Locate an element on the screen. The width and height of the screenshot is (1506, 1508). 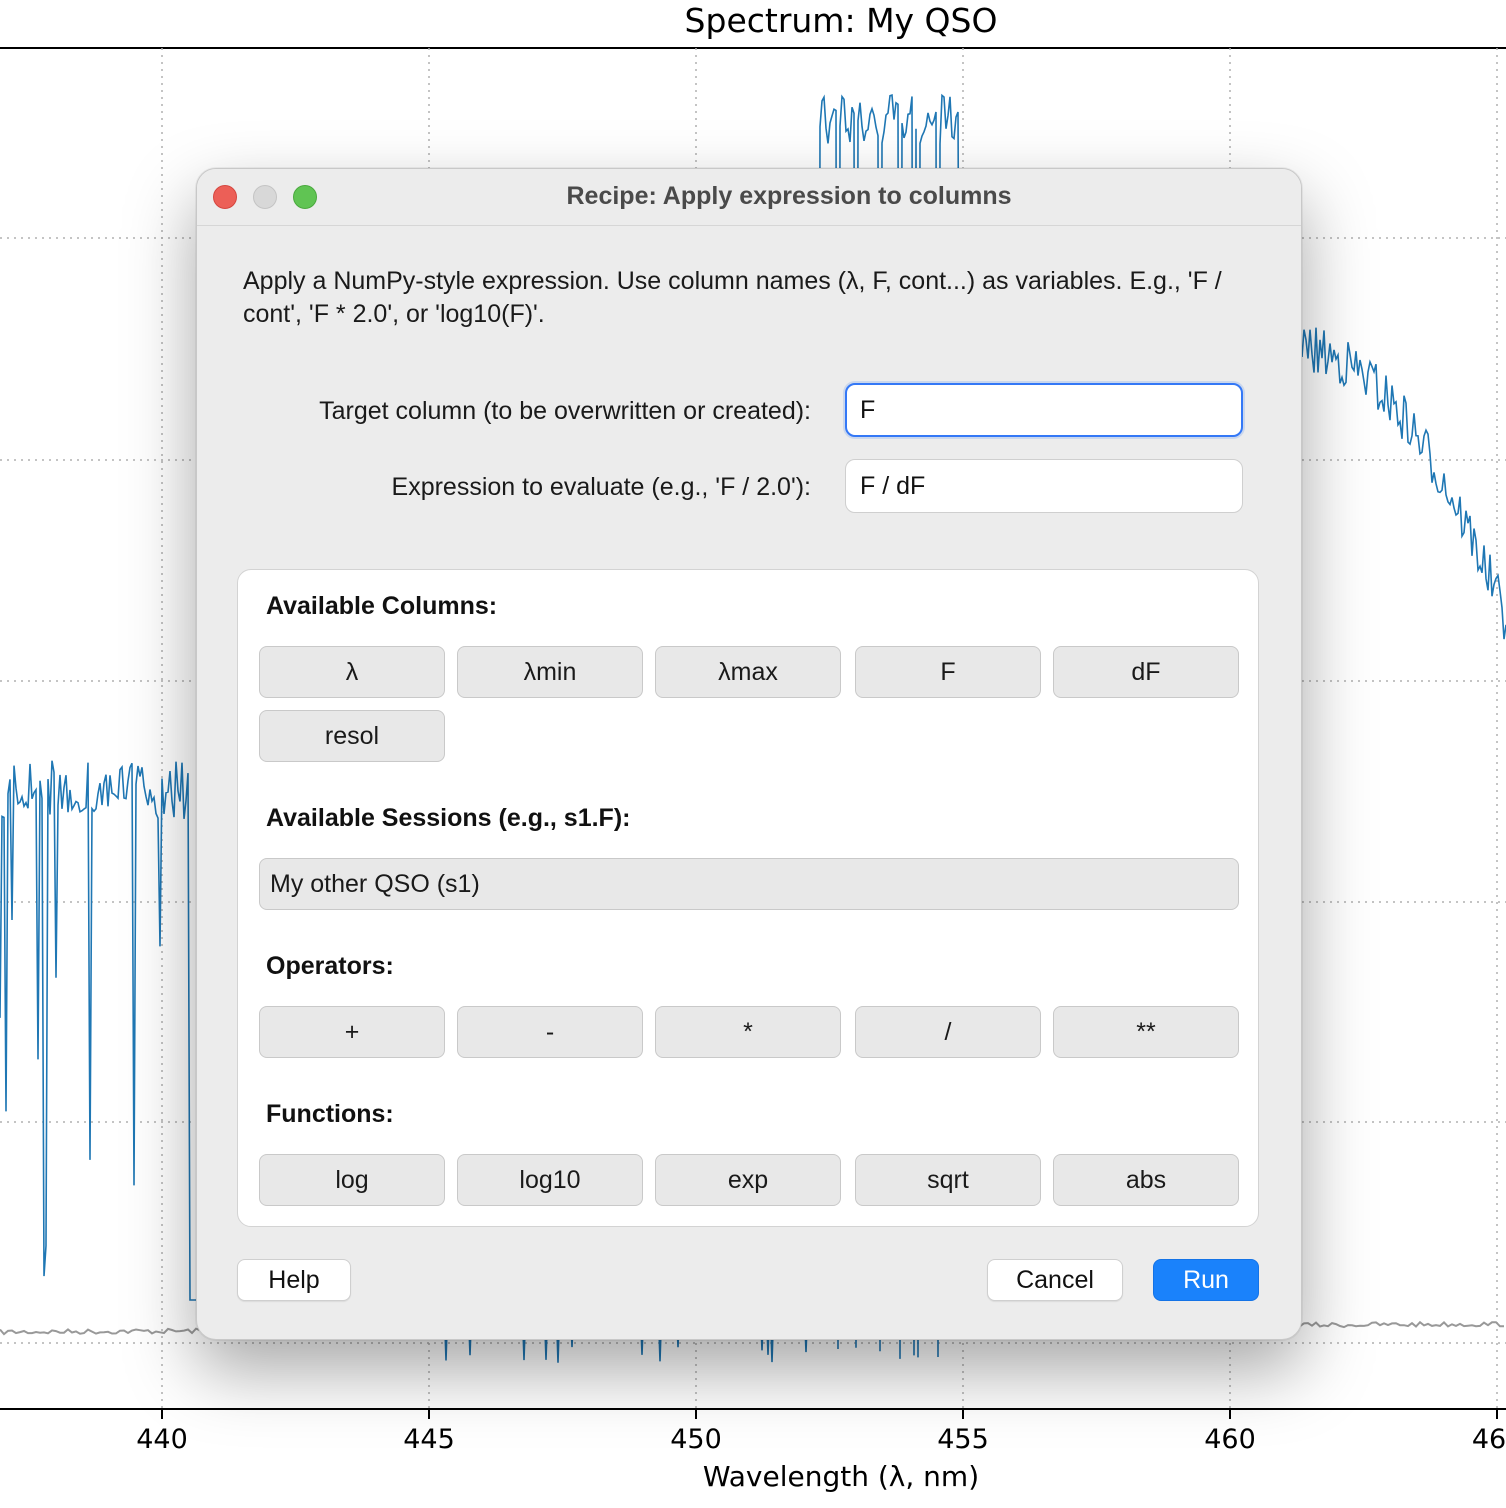
operator-button-power: ** is located at coordinates (1146, 1032).